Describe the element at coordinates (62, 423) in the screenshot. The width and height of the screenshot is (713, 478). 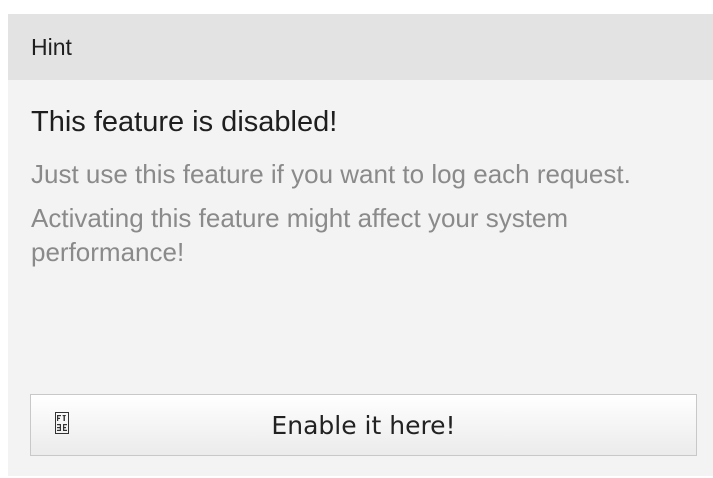
I see `missing-glyph-icon` at that location.